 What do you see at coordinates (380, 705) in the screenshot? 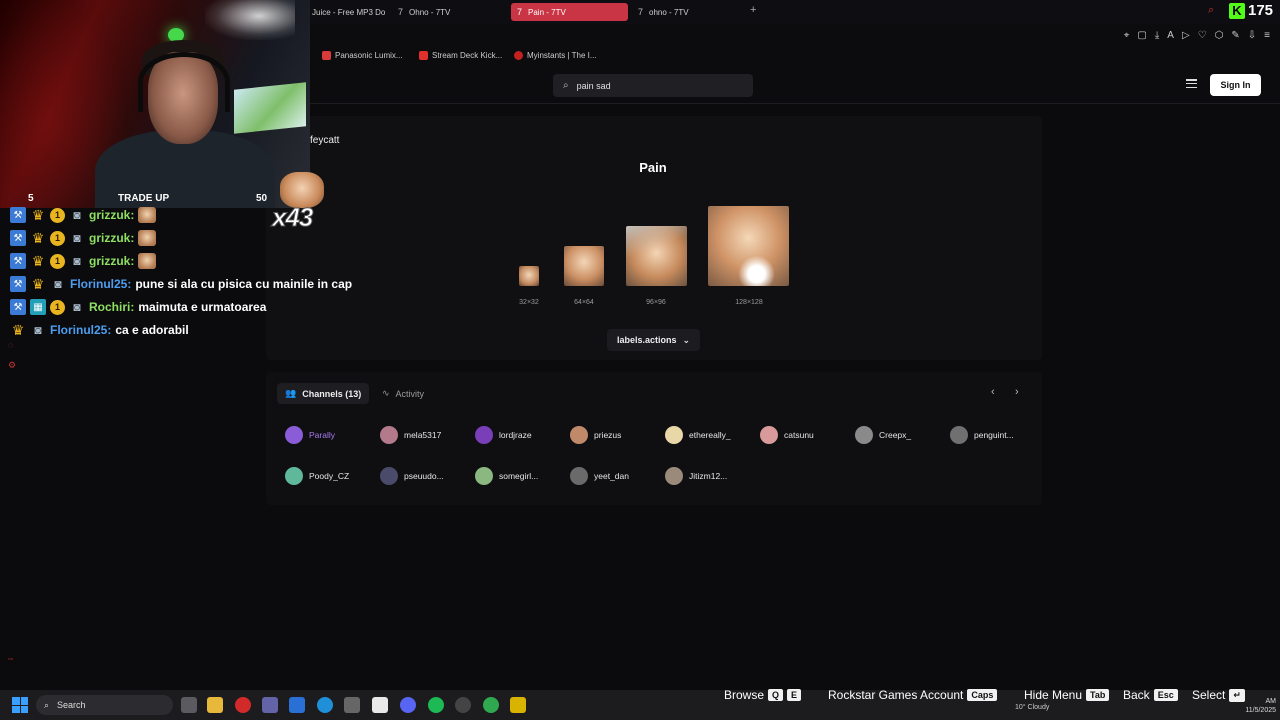
I see `store-icon` at bounding box center [380, 705].